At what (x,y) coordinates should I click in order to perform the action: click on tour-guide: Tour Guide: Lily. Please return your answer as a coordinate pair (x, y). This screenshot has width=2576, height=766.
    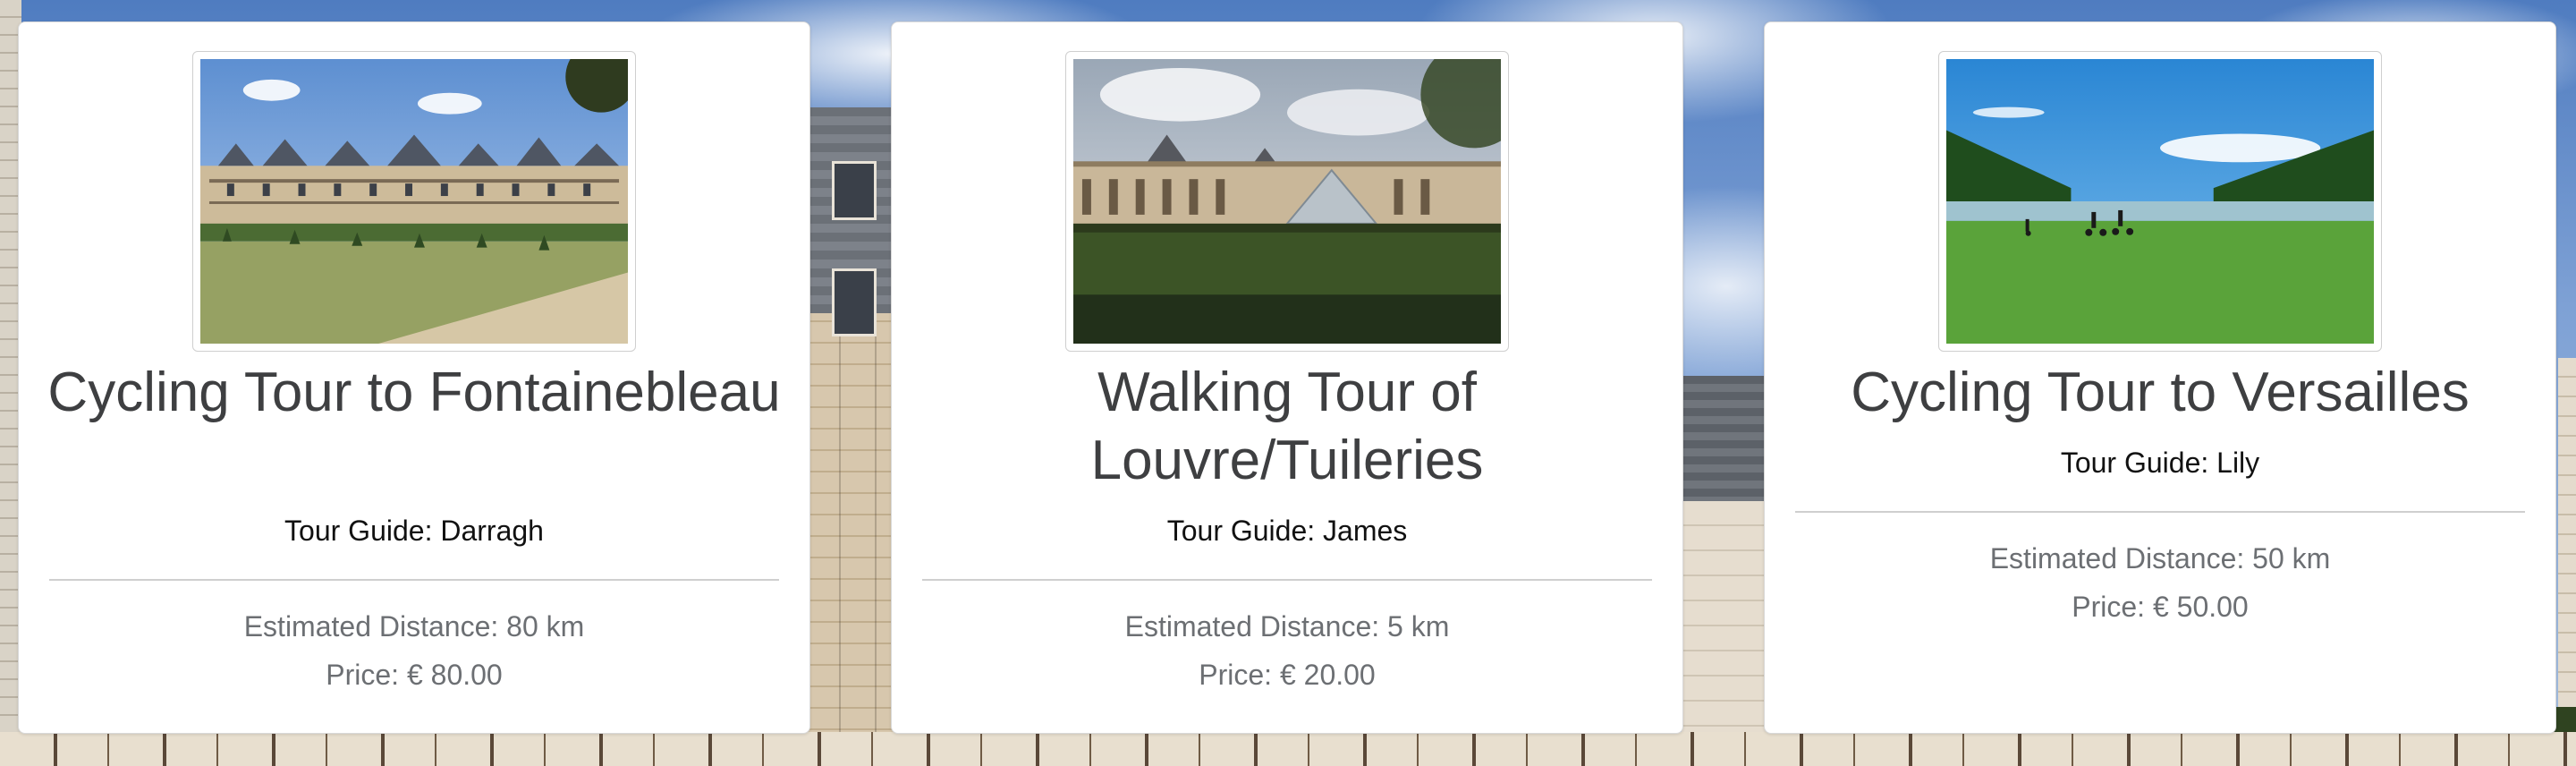
    Looking at the image, I should click on (2160, 463).